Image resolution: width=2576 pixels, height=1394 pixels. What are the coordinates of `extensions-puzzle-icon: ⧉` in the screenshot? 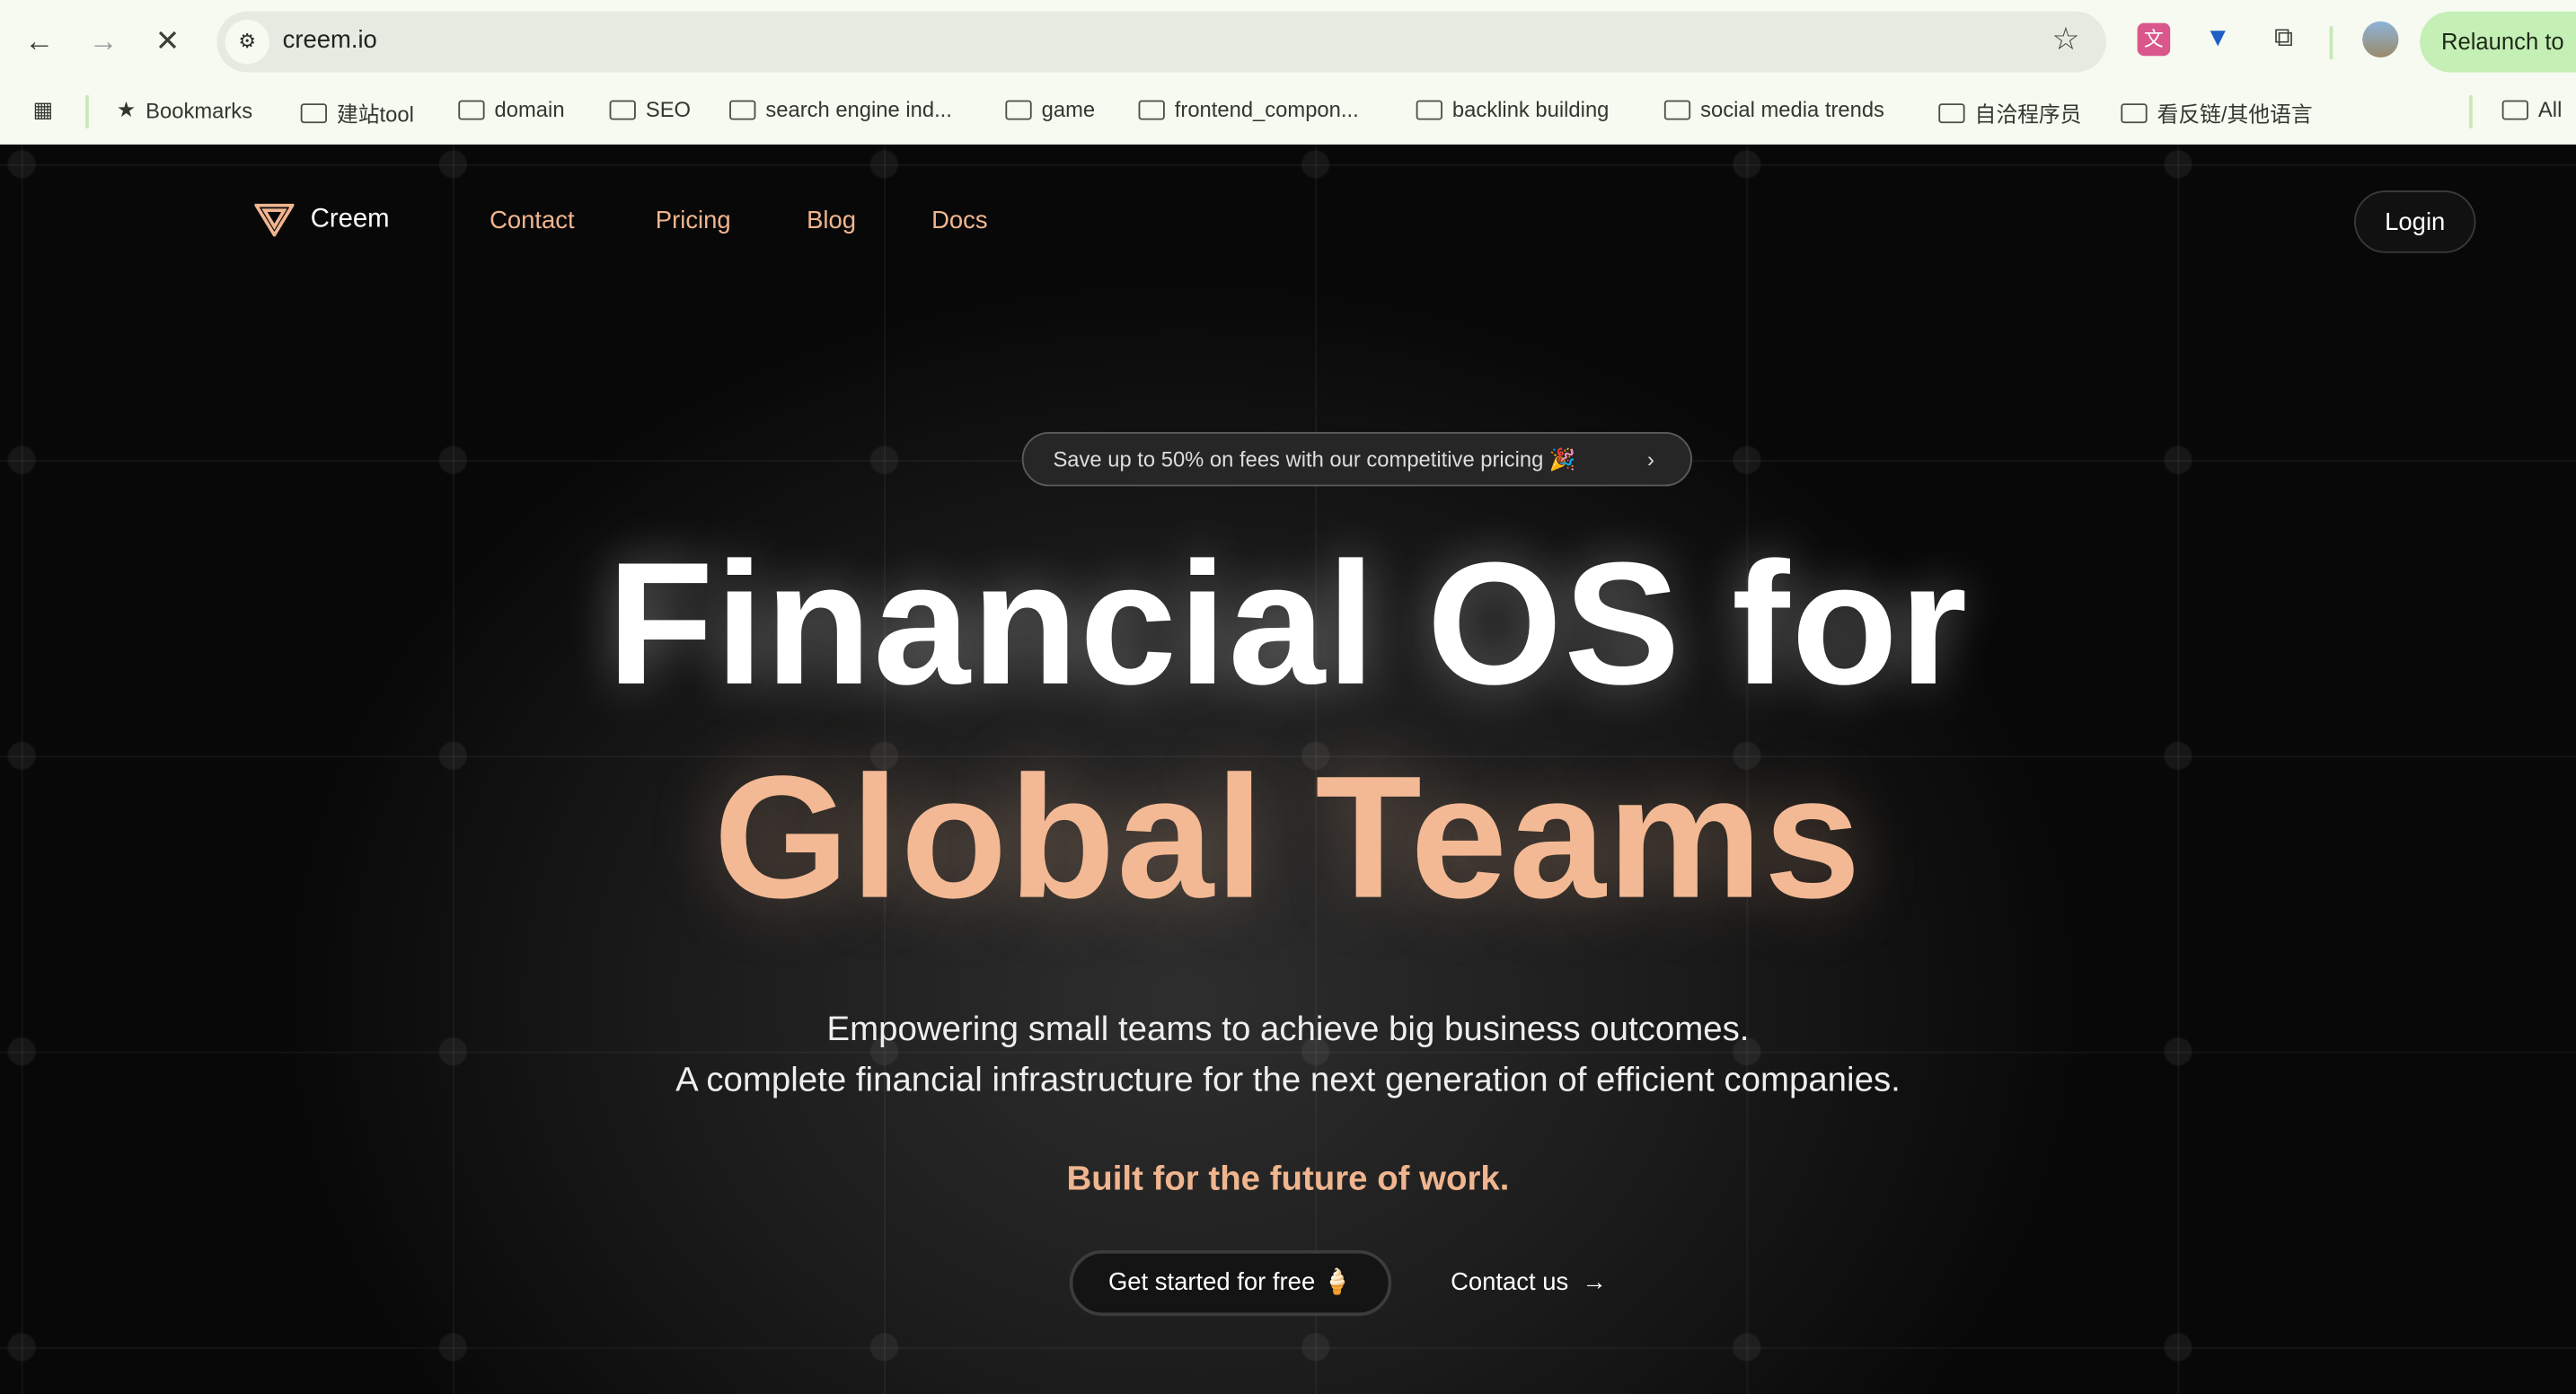 It's located at (2283, 40).